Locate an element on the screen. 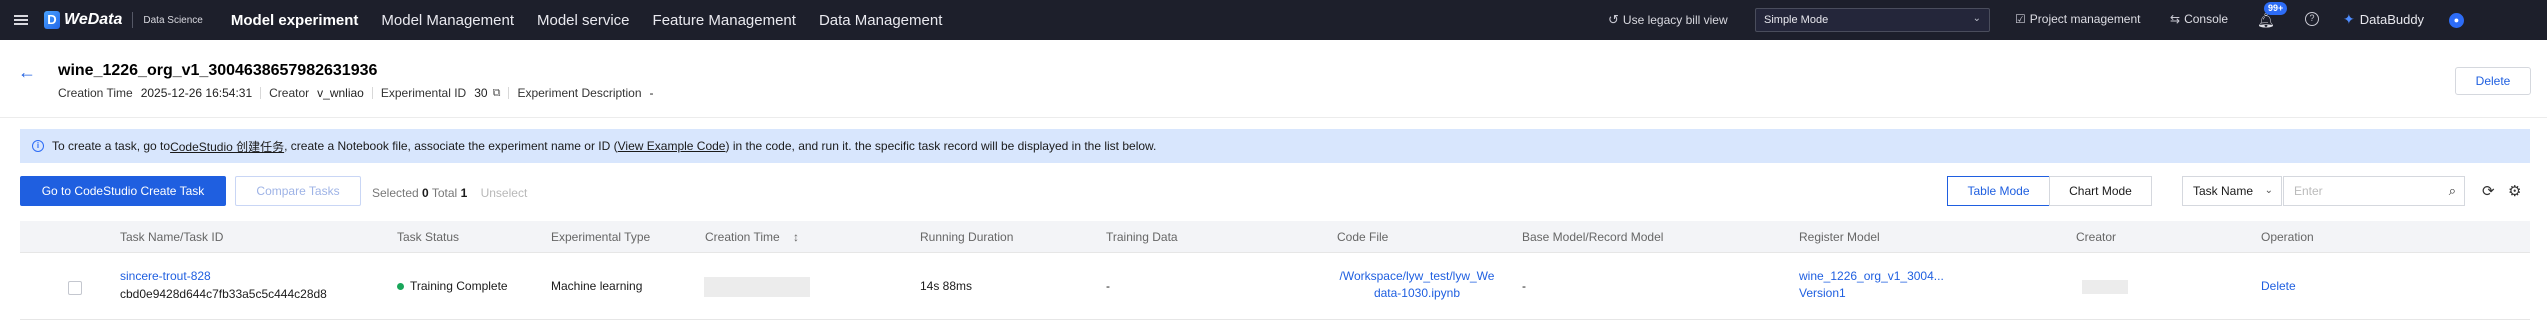  back-arrow-icon: ← is located at coordinates (27, 72).